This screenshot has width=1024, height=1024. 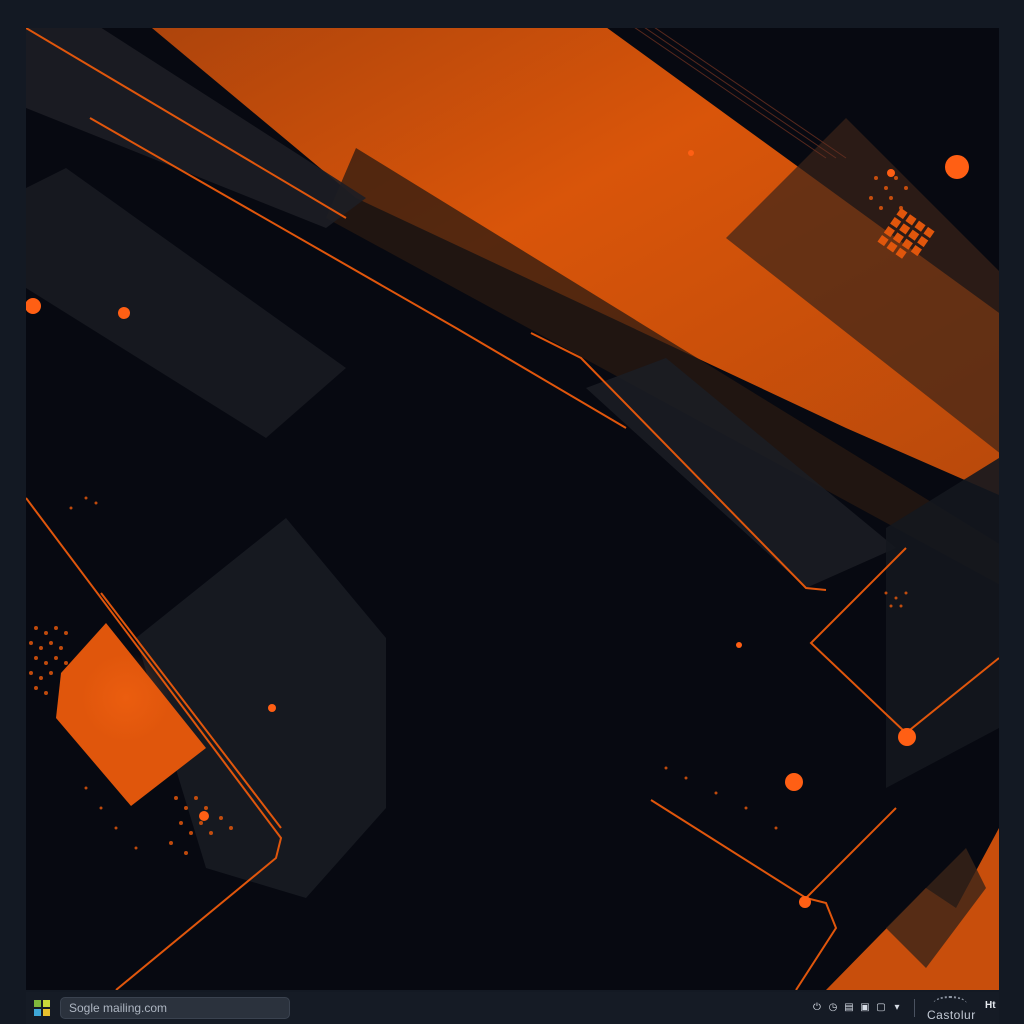 What do you see at coordinates (990, 1005) in the screenshot?
I see `tray-label: Ht` at bounding box center [990, 1005].